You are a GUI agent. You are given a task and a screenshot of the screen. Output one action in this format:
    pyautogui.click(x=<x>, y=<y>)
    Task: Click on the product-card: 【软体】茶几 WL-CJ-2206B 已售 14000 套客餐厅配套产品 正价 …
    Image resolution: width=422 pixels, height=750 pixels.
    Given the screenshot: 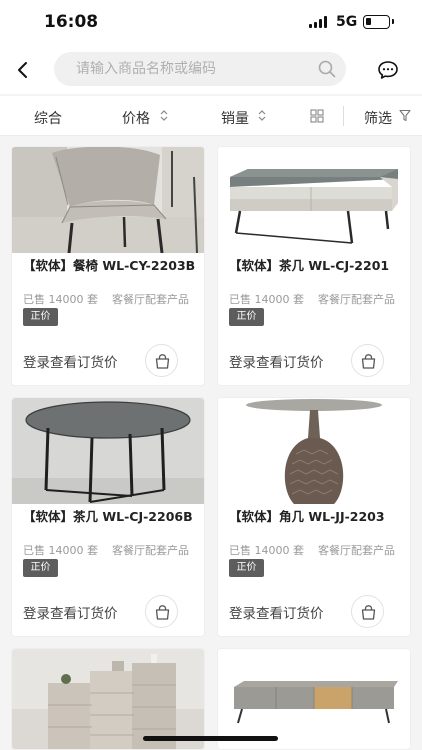 What is the action you would take?
    pyautogui.click(x=108, y=517)
    